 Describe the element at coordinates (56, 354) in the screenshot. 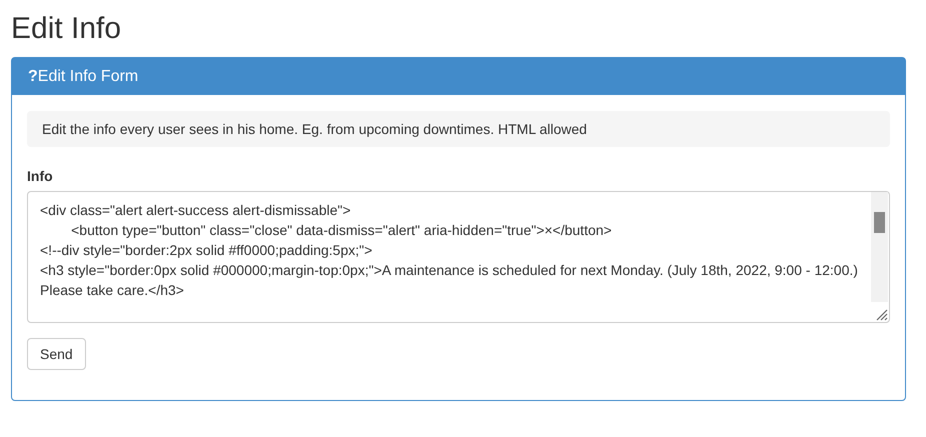

I see `send-button: Send` at that location.